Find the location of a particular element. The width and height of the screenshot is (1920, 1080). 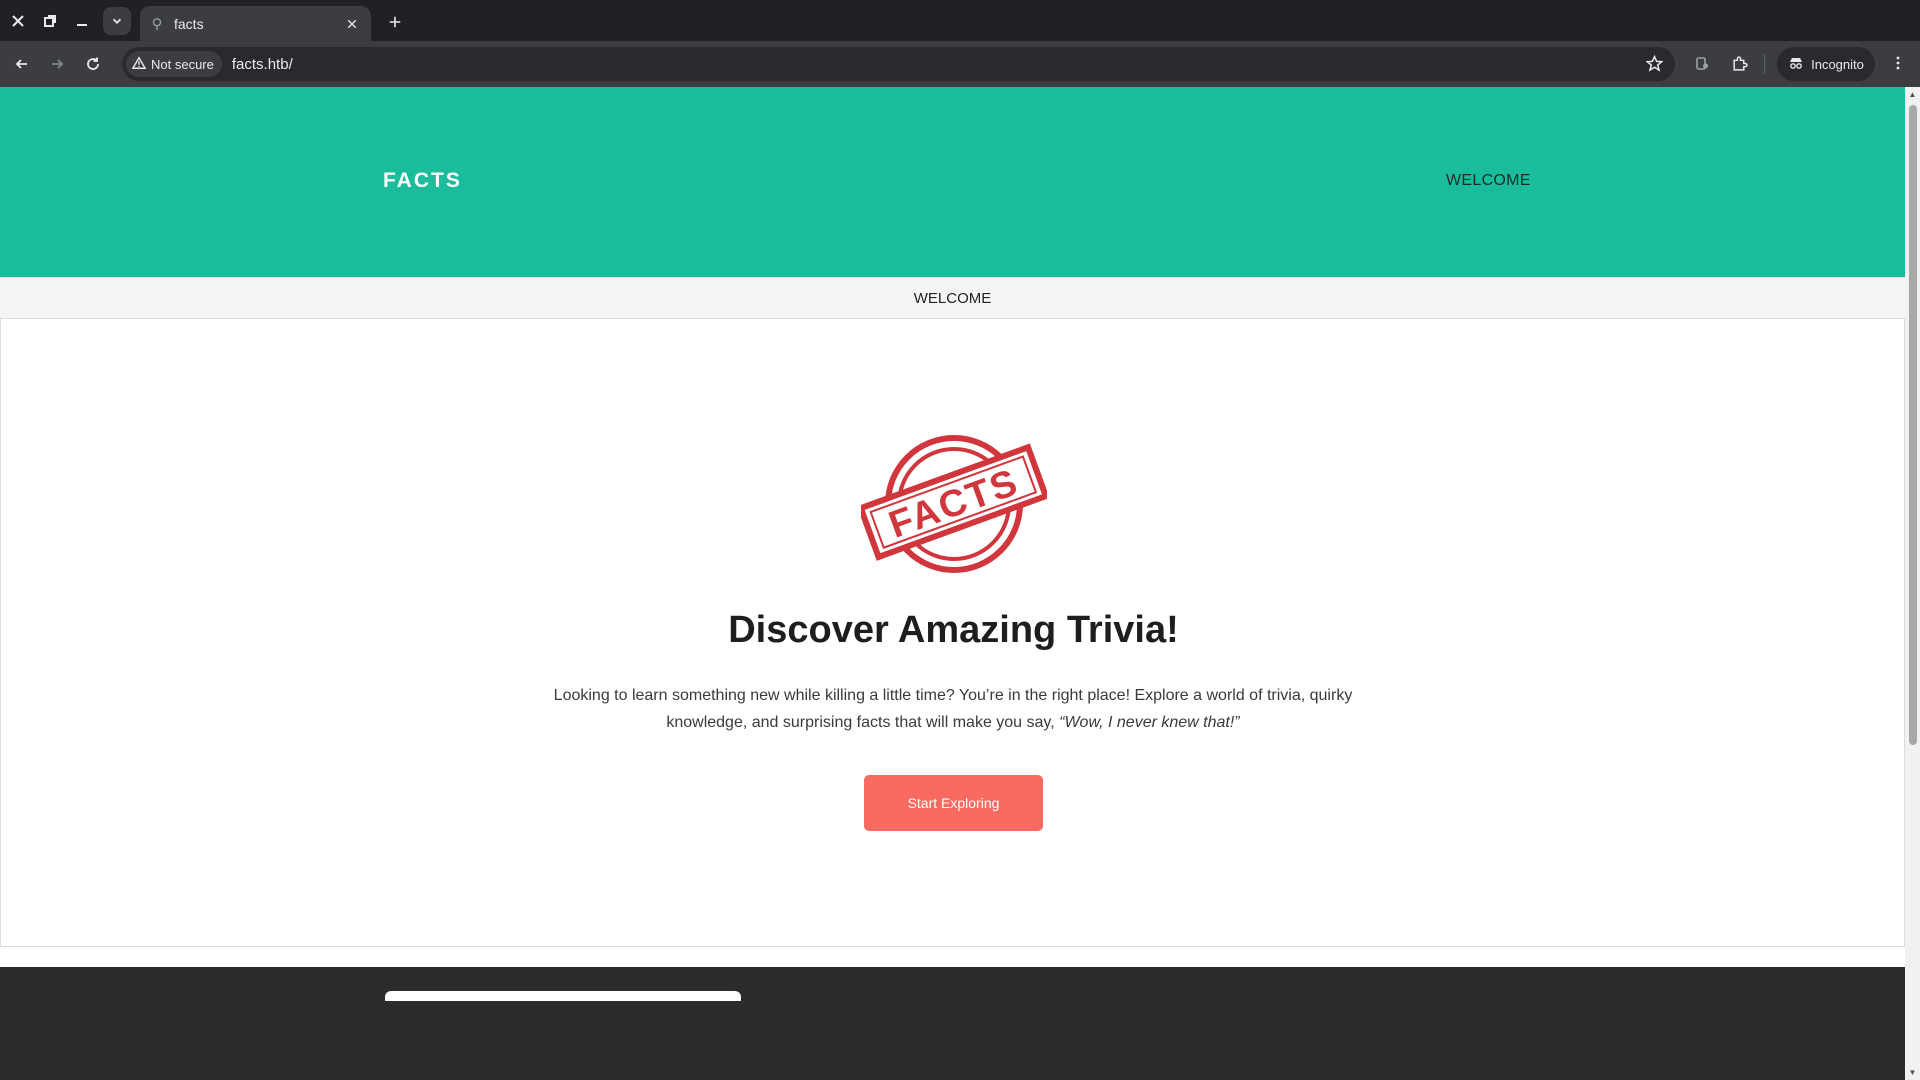

restore-icon is located at coordinates (50, 21).